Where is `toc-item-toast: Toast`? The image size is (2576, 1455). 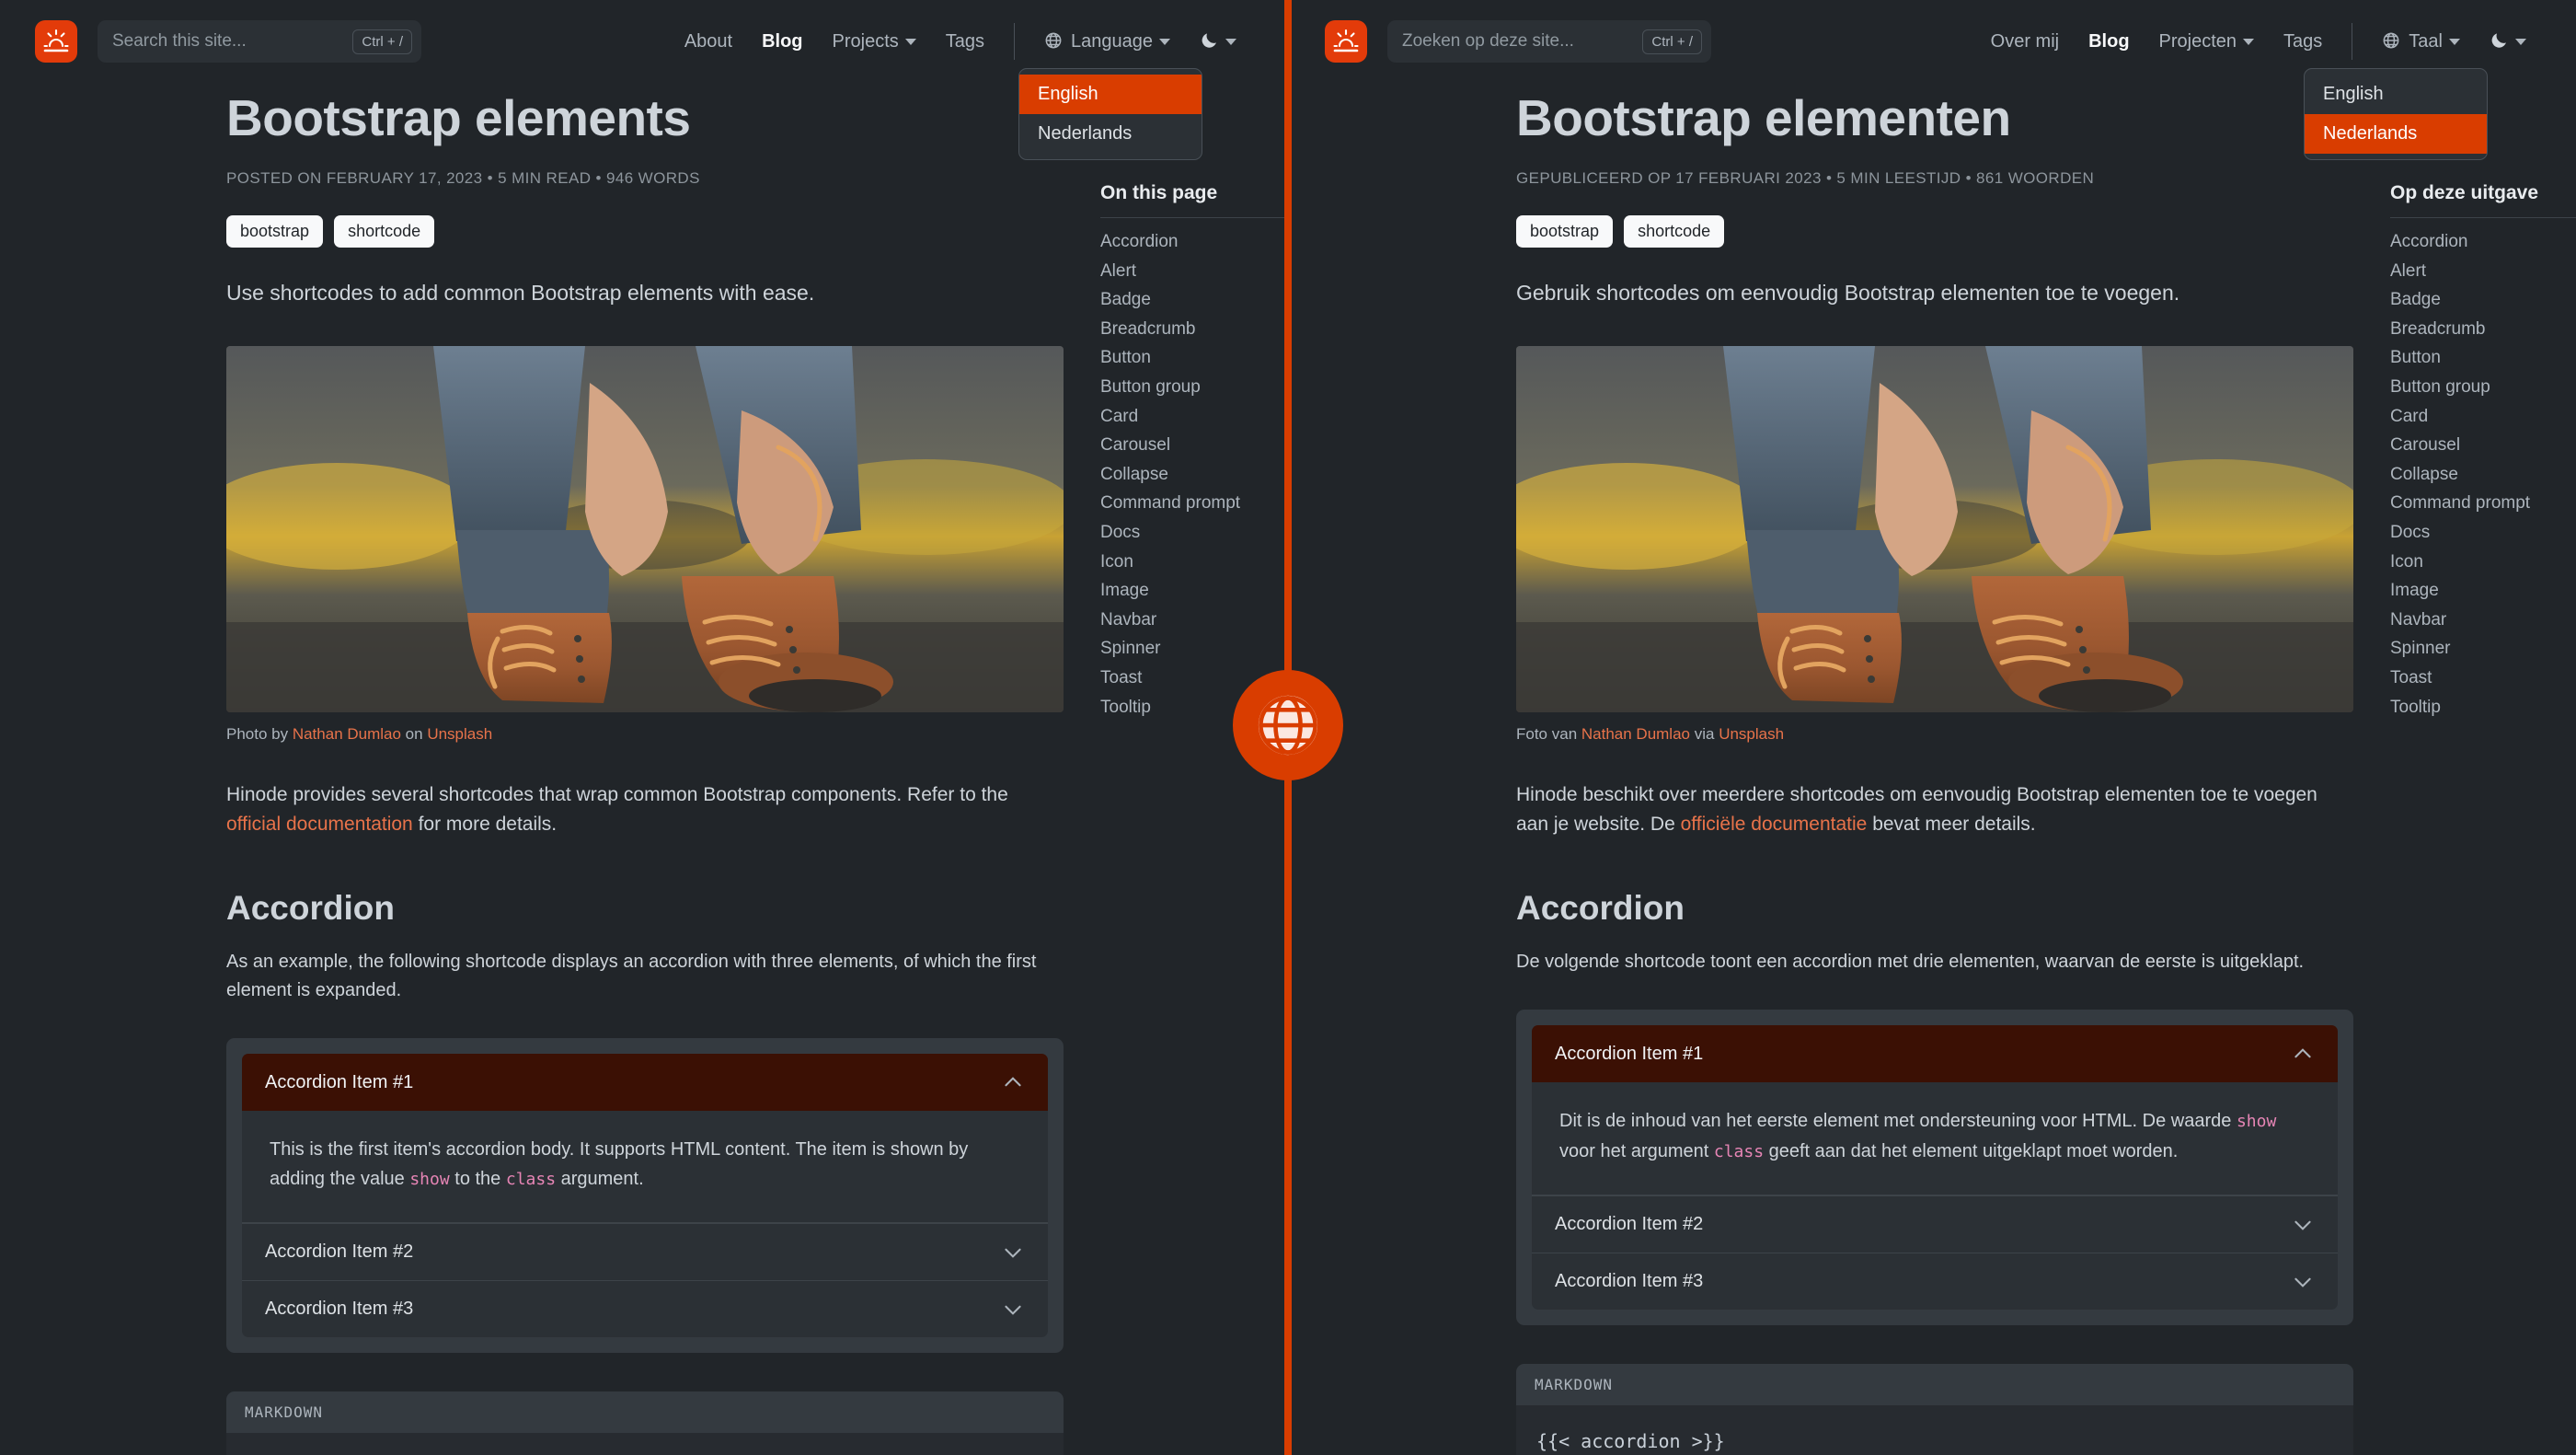 toc-item-toast: Toast is located at coordinates (2483, 678).